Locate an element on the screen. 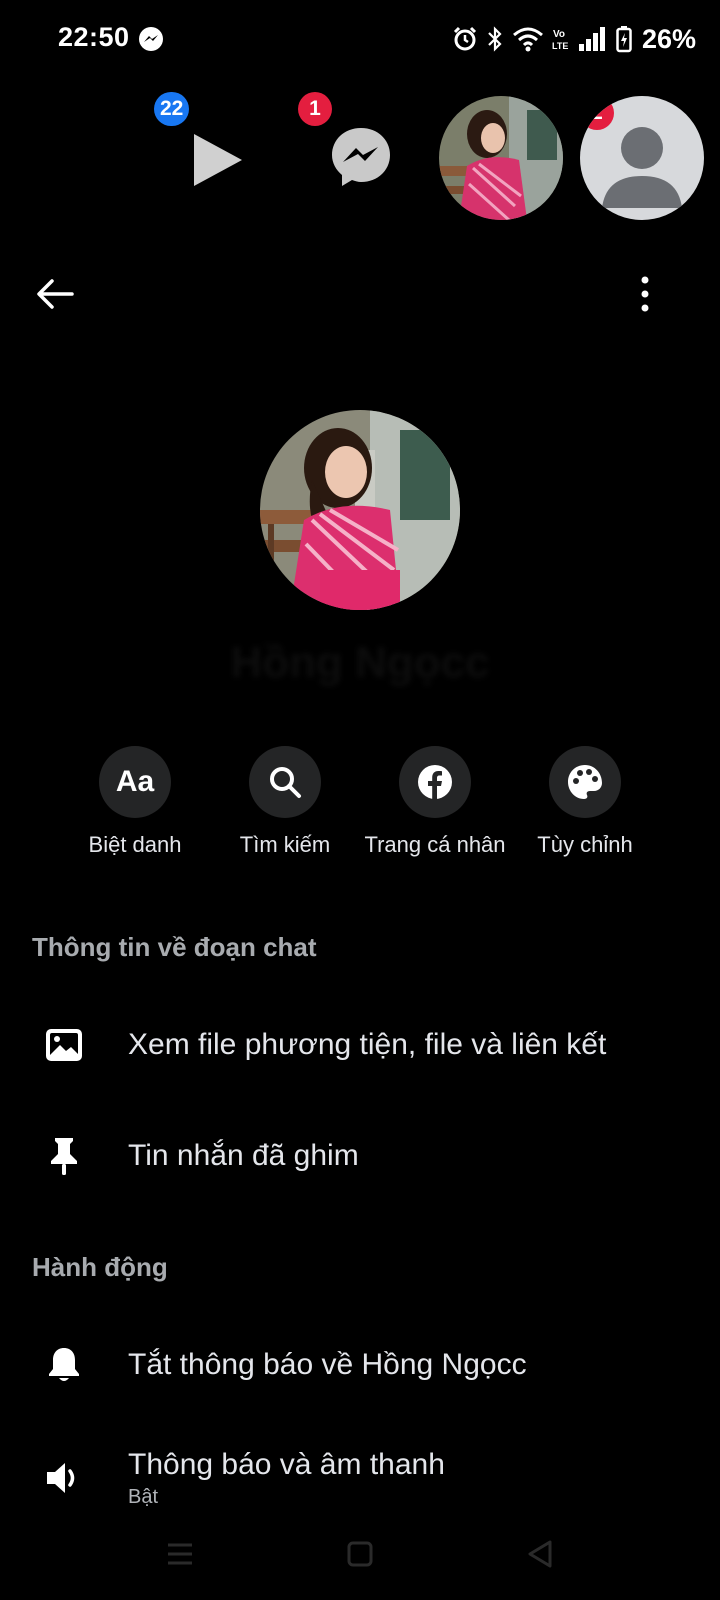 This screenshot has width=720, height=1600. battery-charging-icon is located at coordinates (624, 39).